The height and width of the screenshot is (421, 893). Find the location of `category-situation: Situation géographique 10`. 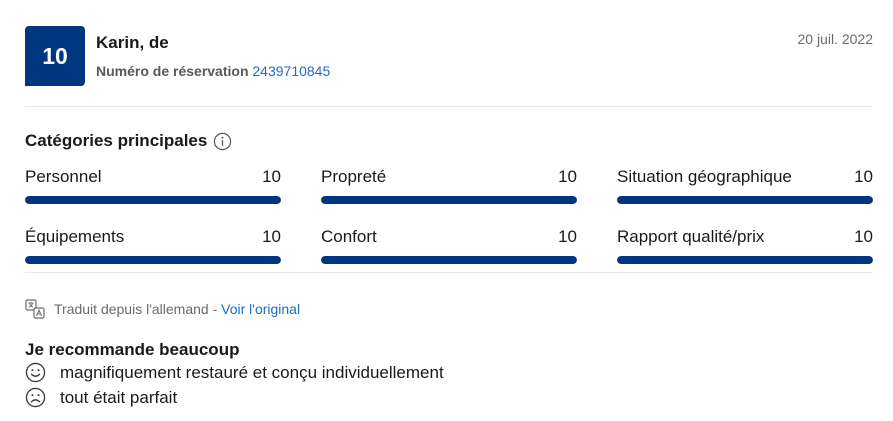

category-situation: Situation géographique 10 is located at coordinates (745, 185).